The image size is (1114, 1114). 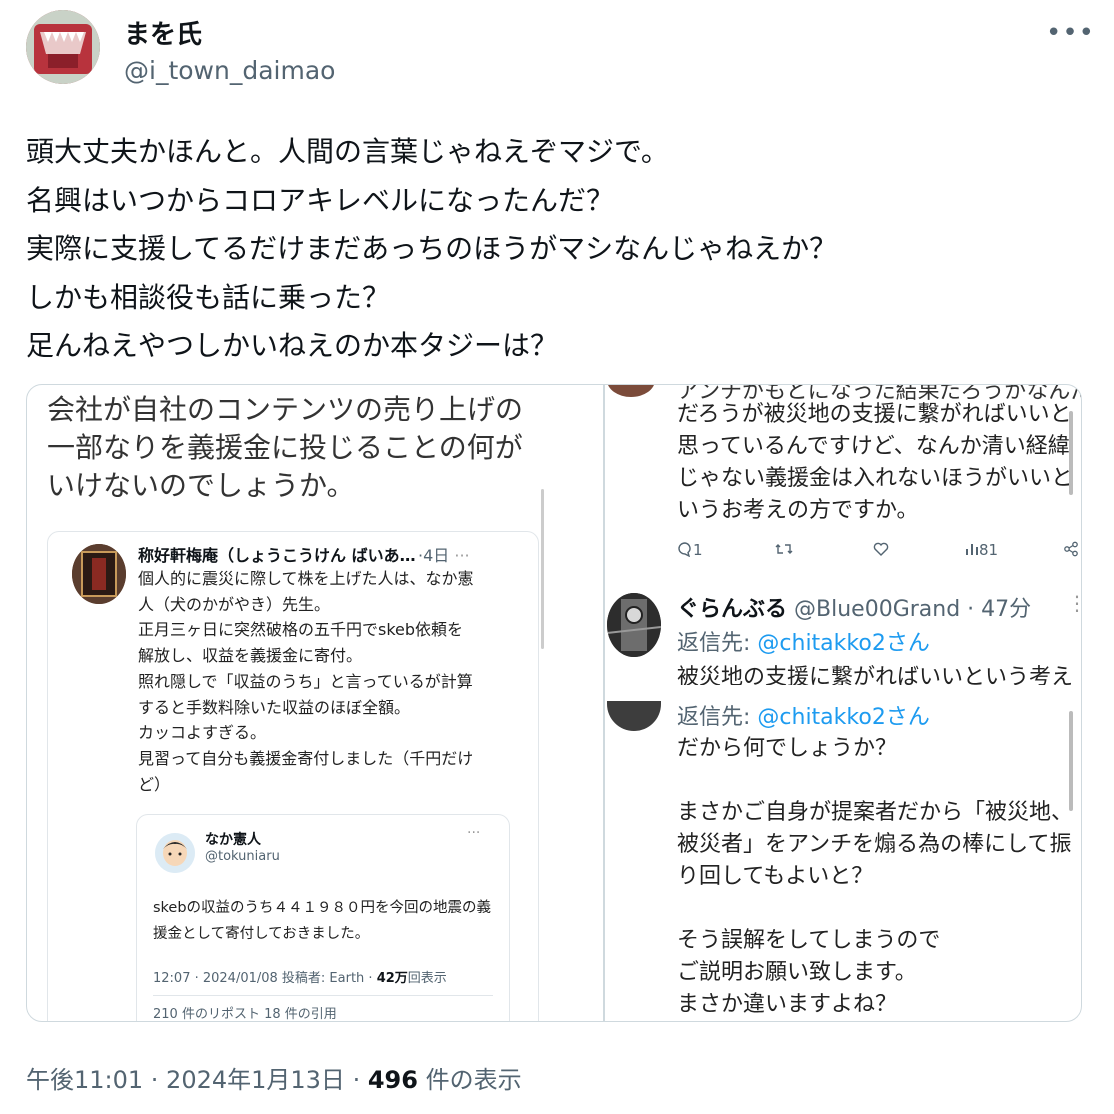 I want to click on reply-line: そう誤解をしてしまうので, so click(x=809, y=940).